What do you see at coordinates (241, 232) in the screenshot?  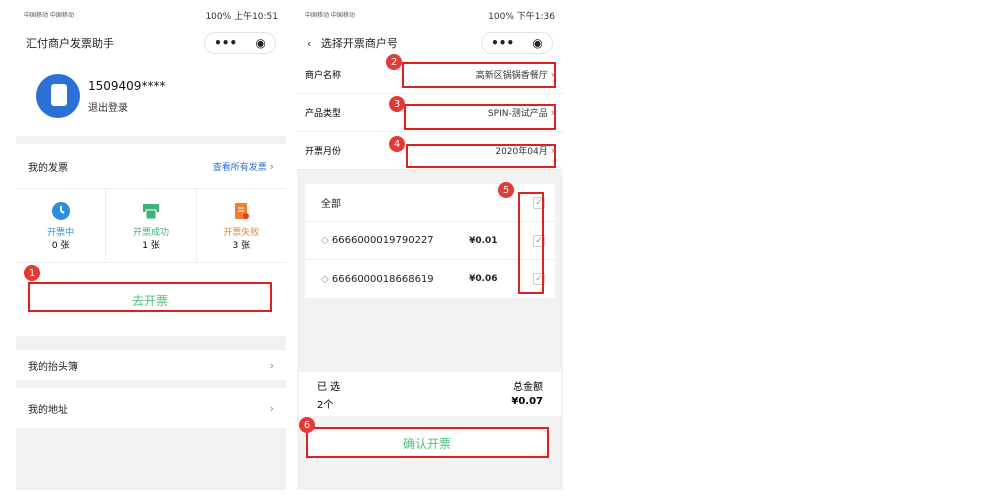 I see `stat-label: 开票失败` at bounding box center [241, 232].